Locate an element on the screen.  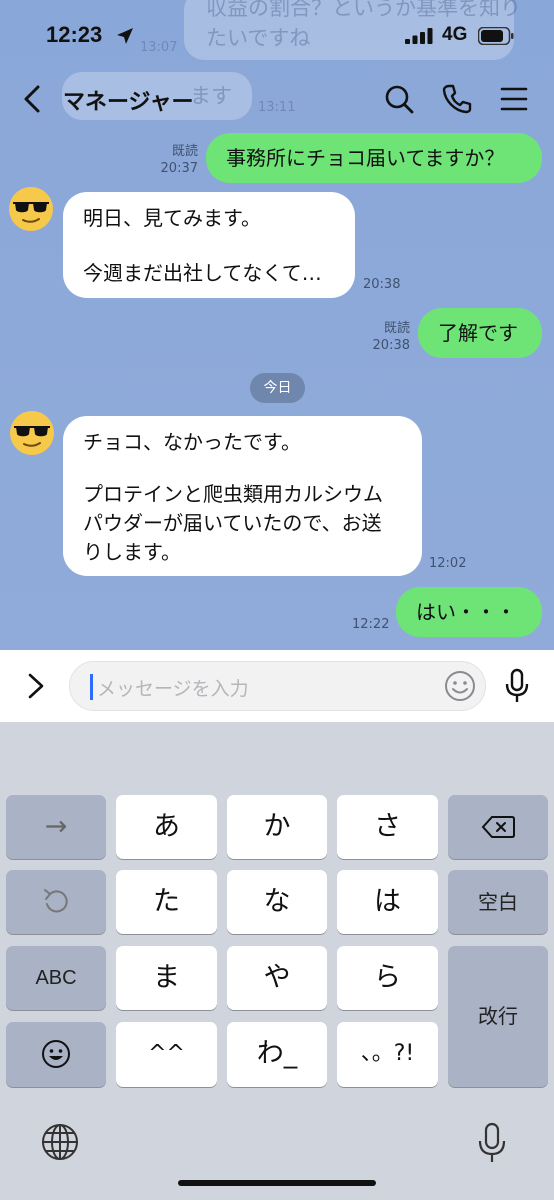
emoji-icon is located at coordinates (460, 686).